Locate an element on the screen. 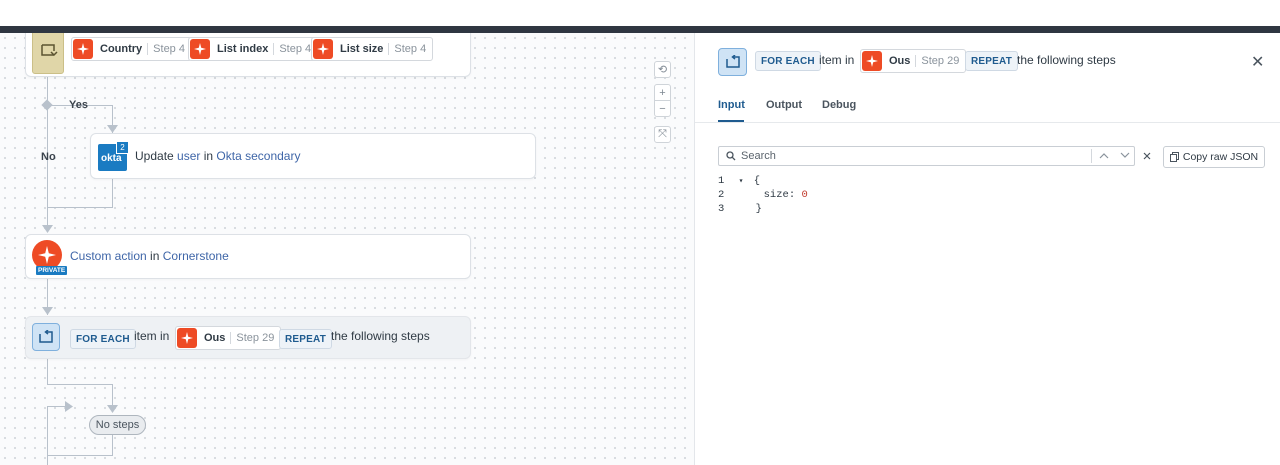  step-app: Okta secondary is located at coordinates (258, 156).